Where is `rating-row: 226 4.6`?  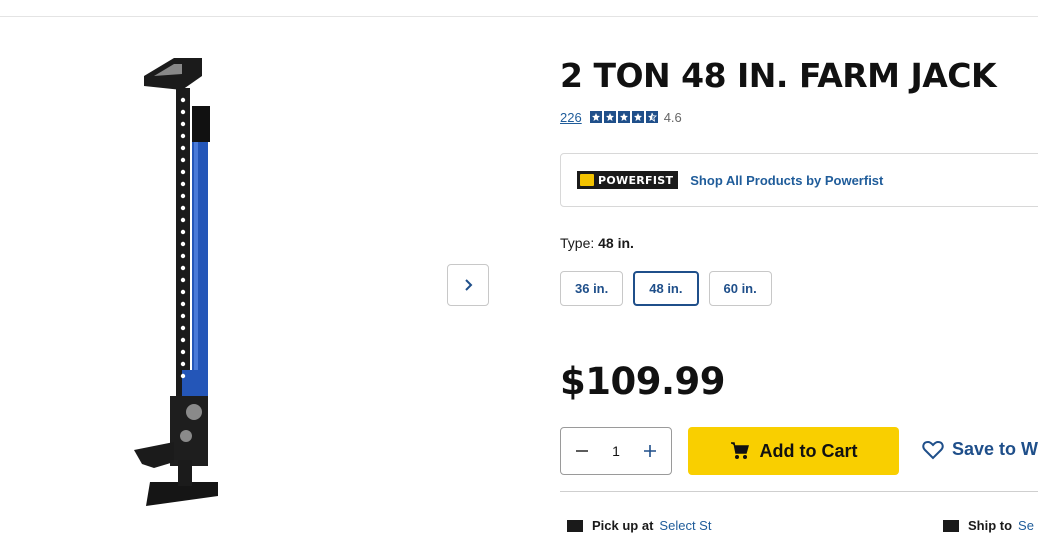
rating-row: 226 4.6 is located at coordinates (621, 117).